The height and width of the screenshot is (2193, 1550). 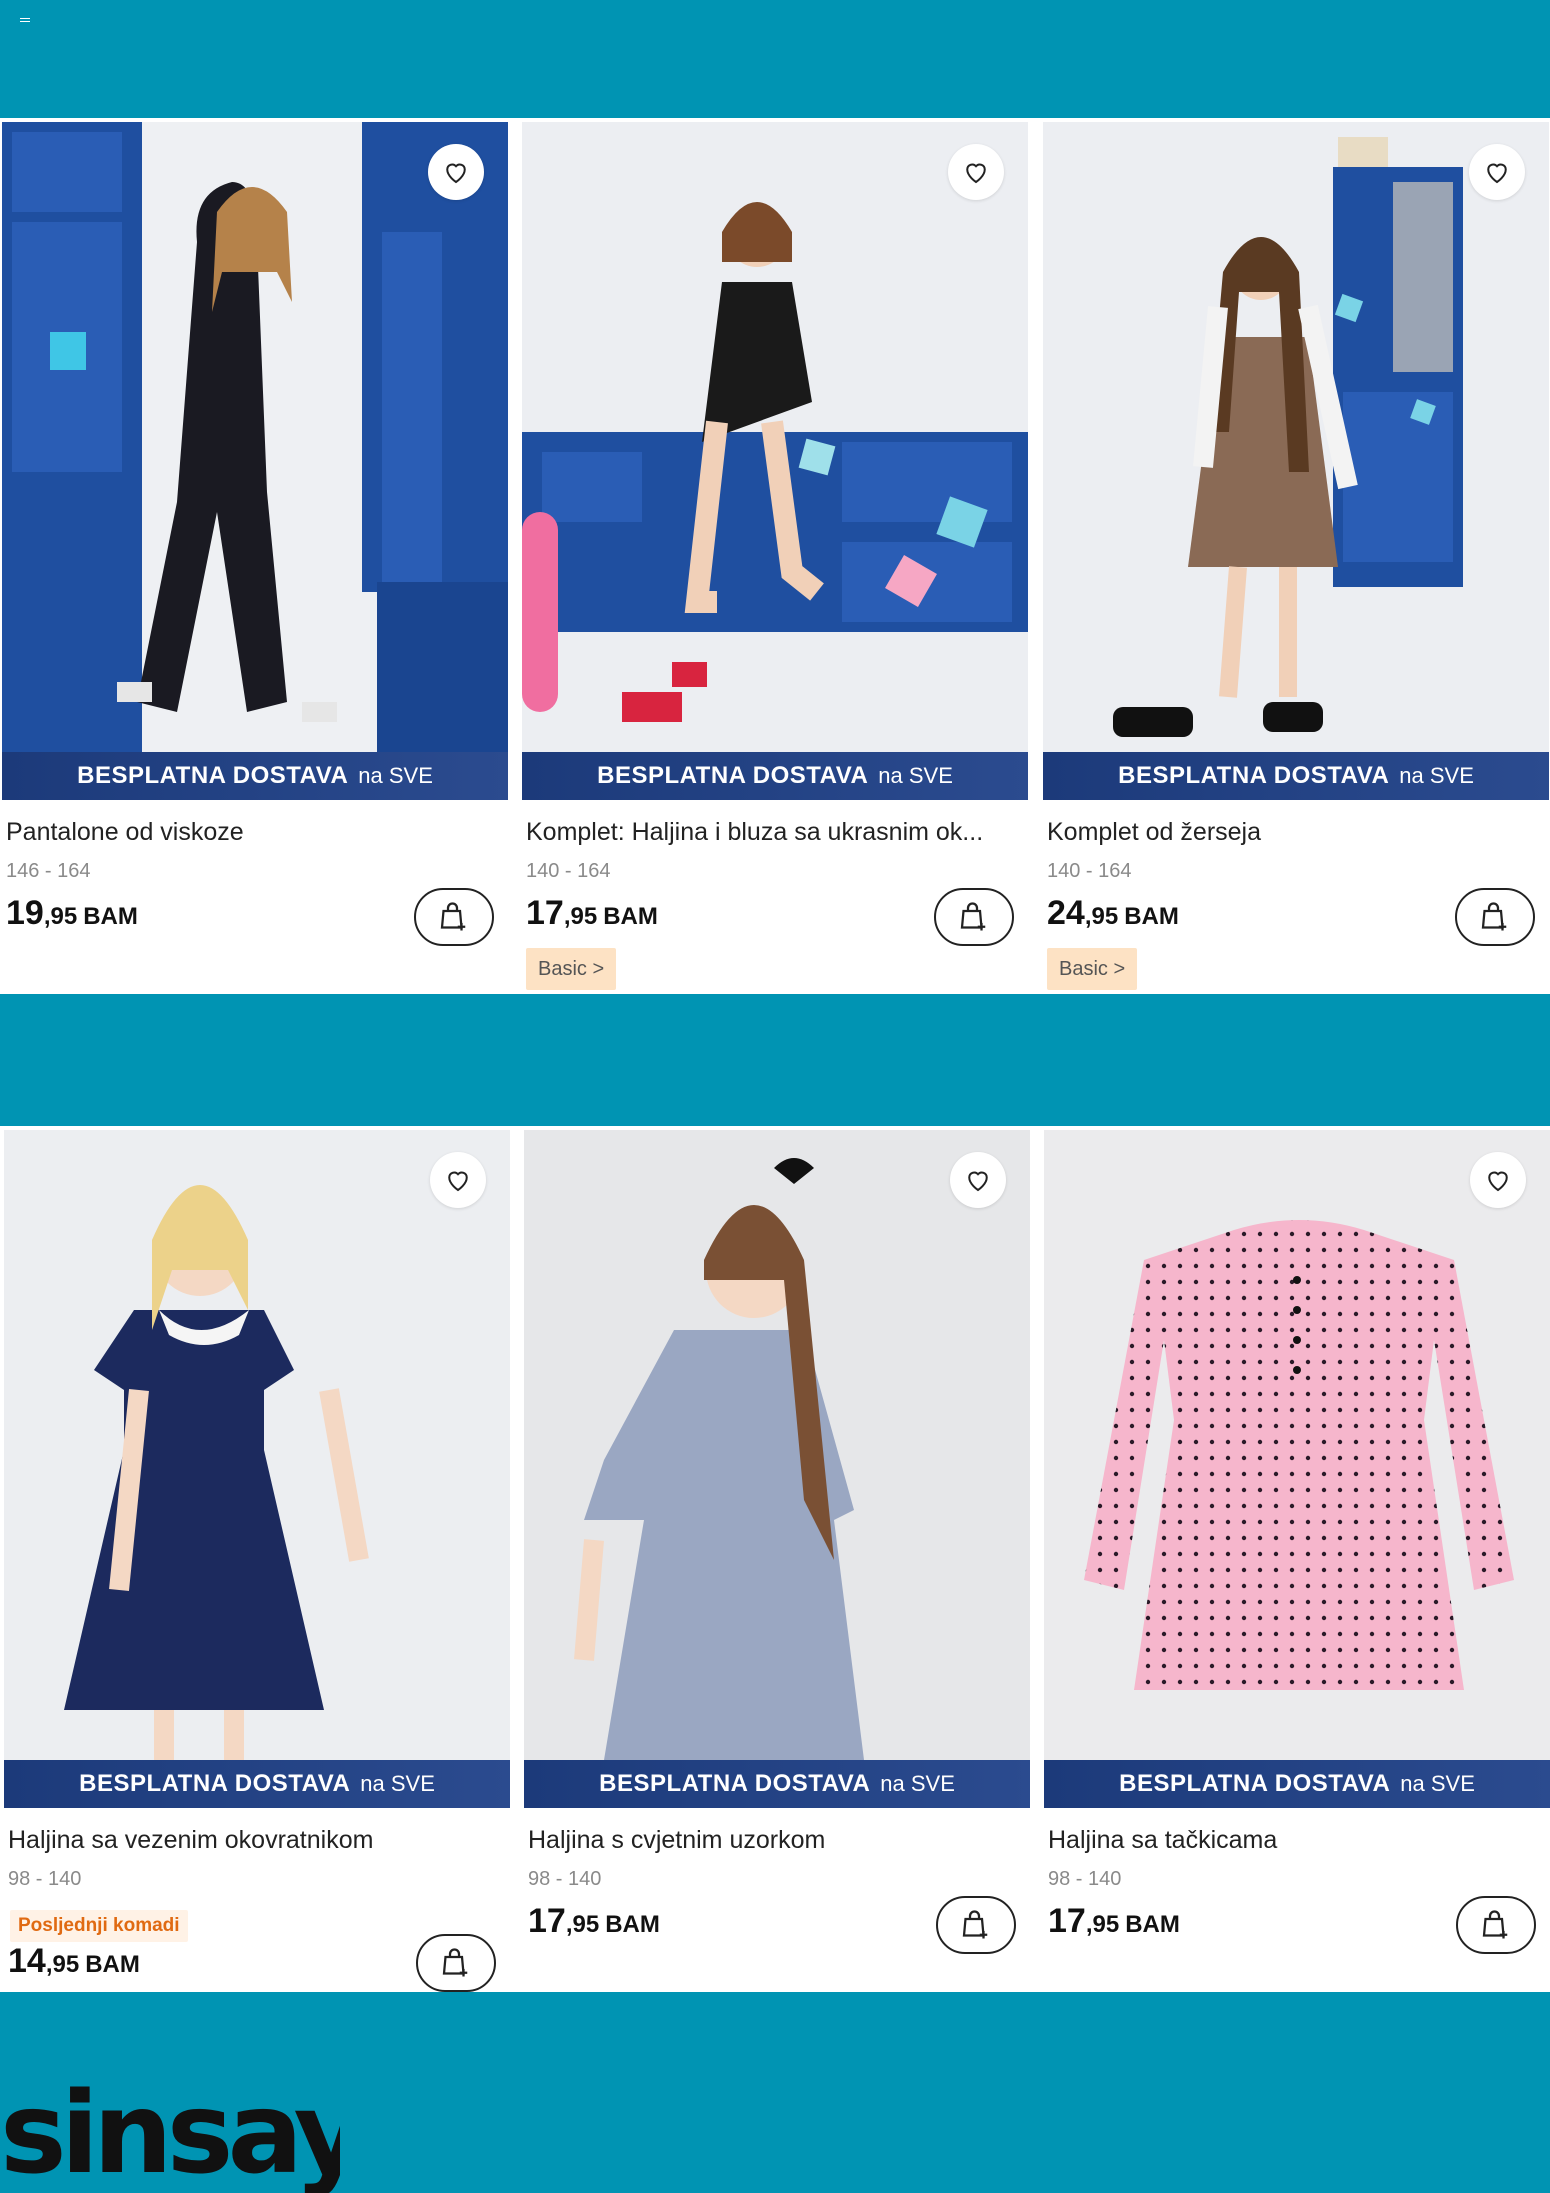 What do you see at coordinates (248, 1840) in the screenshot?
I see `product-name: Haljina sa vezenim okovratnikom` at bounding box center [248, 1840].